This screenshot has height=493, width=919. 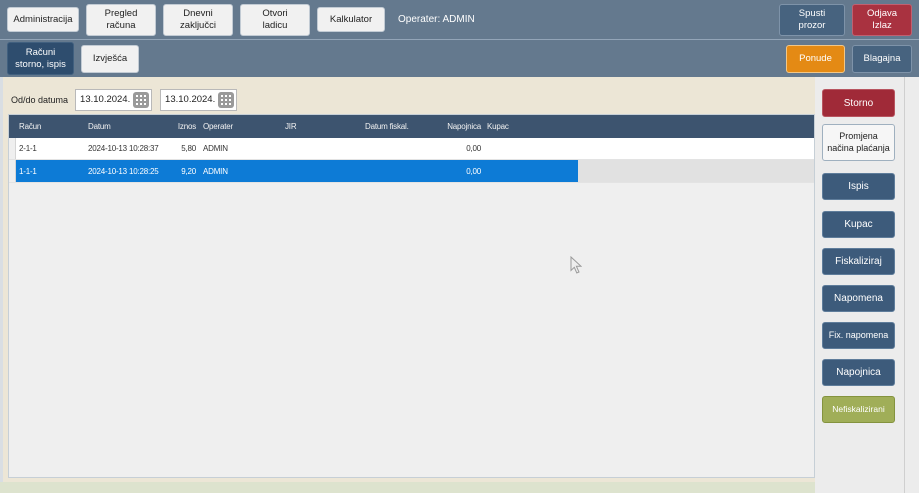 What do you see at coordinates (28, 148) in the screenshot?
I see `cell-racun: 2-1-1` at bounding box center [28, 148].